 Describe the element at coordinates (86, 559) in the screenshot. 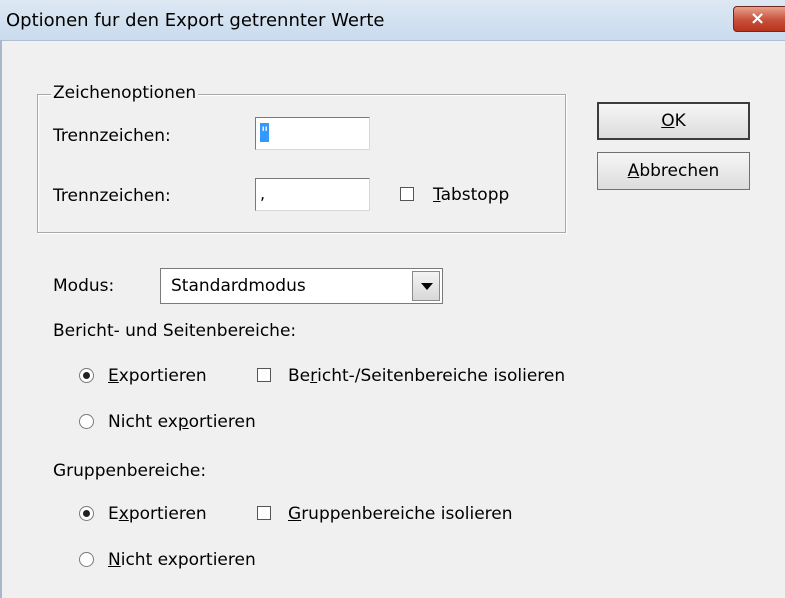

I see `gruppen-noexport-radio` at that location.